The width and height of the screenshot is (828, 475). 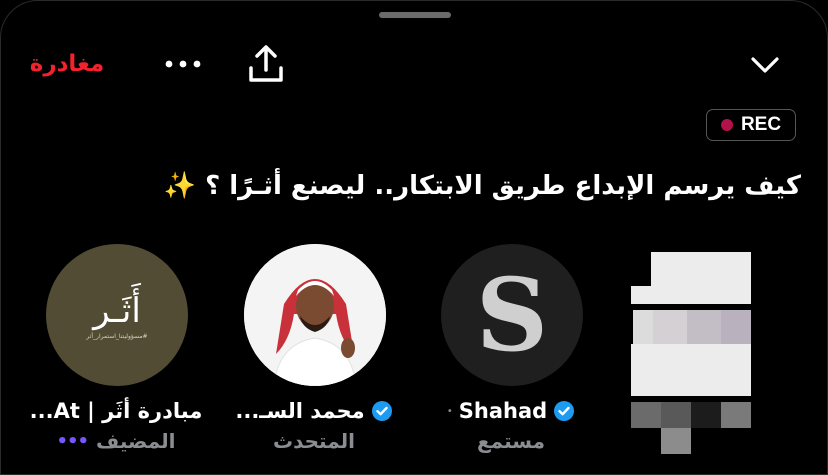 I want to click on avatar: أَثَـر #مسؤوليتنا_استمرار_أثر, so click(x=117, y=315).